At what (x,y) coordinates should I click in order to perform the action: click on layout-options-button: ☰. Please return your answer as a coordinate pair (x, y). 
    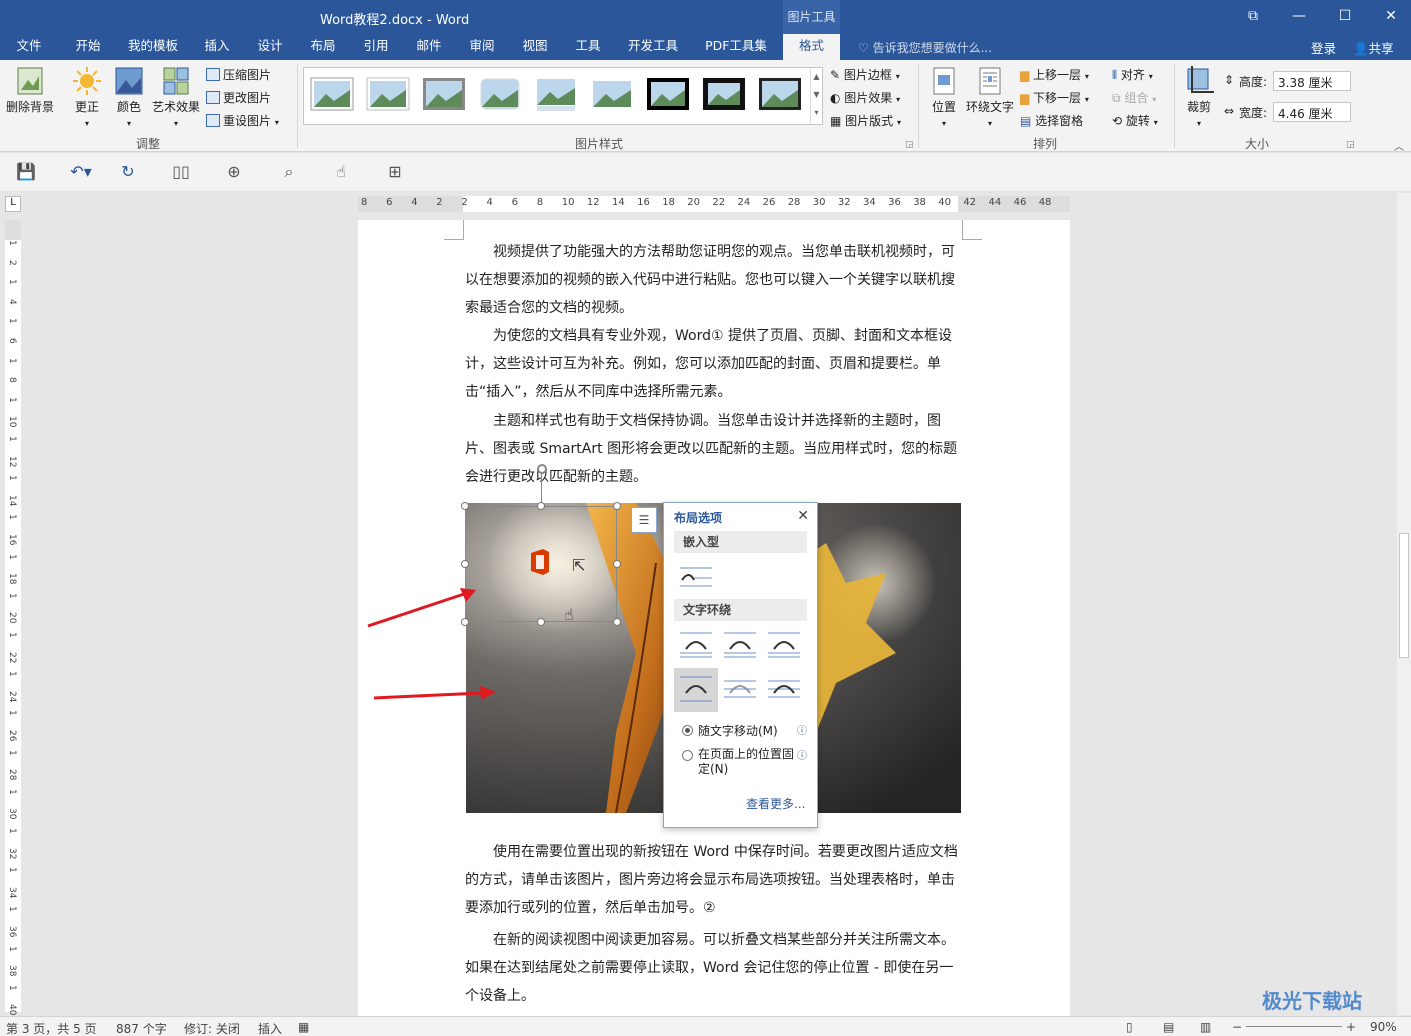
    Looking at the image, I should click on (644, 520).